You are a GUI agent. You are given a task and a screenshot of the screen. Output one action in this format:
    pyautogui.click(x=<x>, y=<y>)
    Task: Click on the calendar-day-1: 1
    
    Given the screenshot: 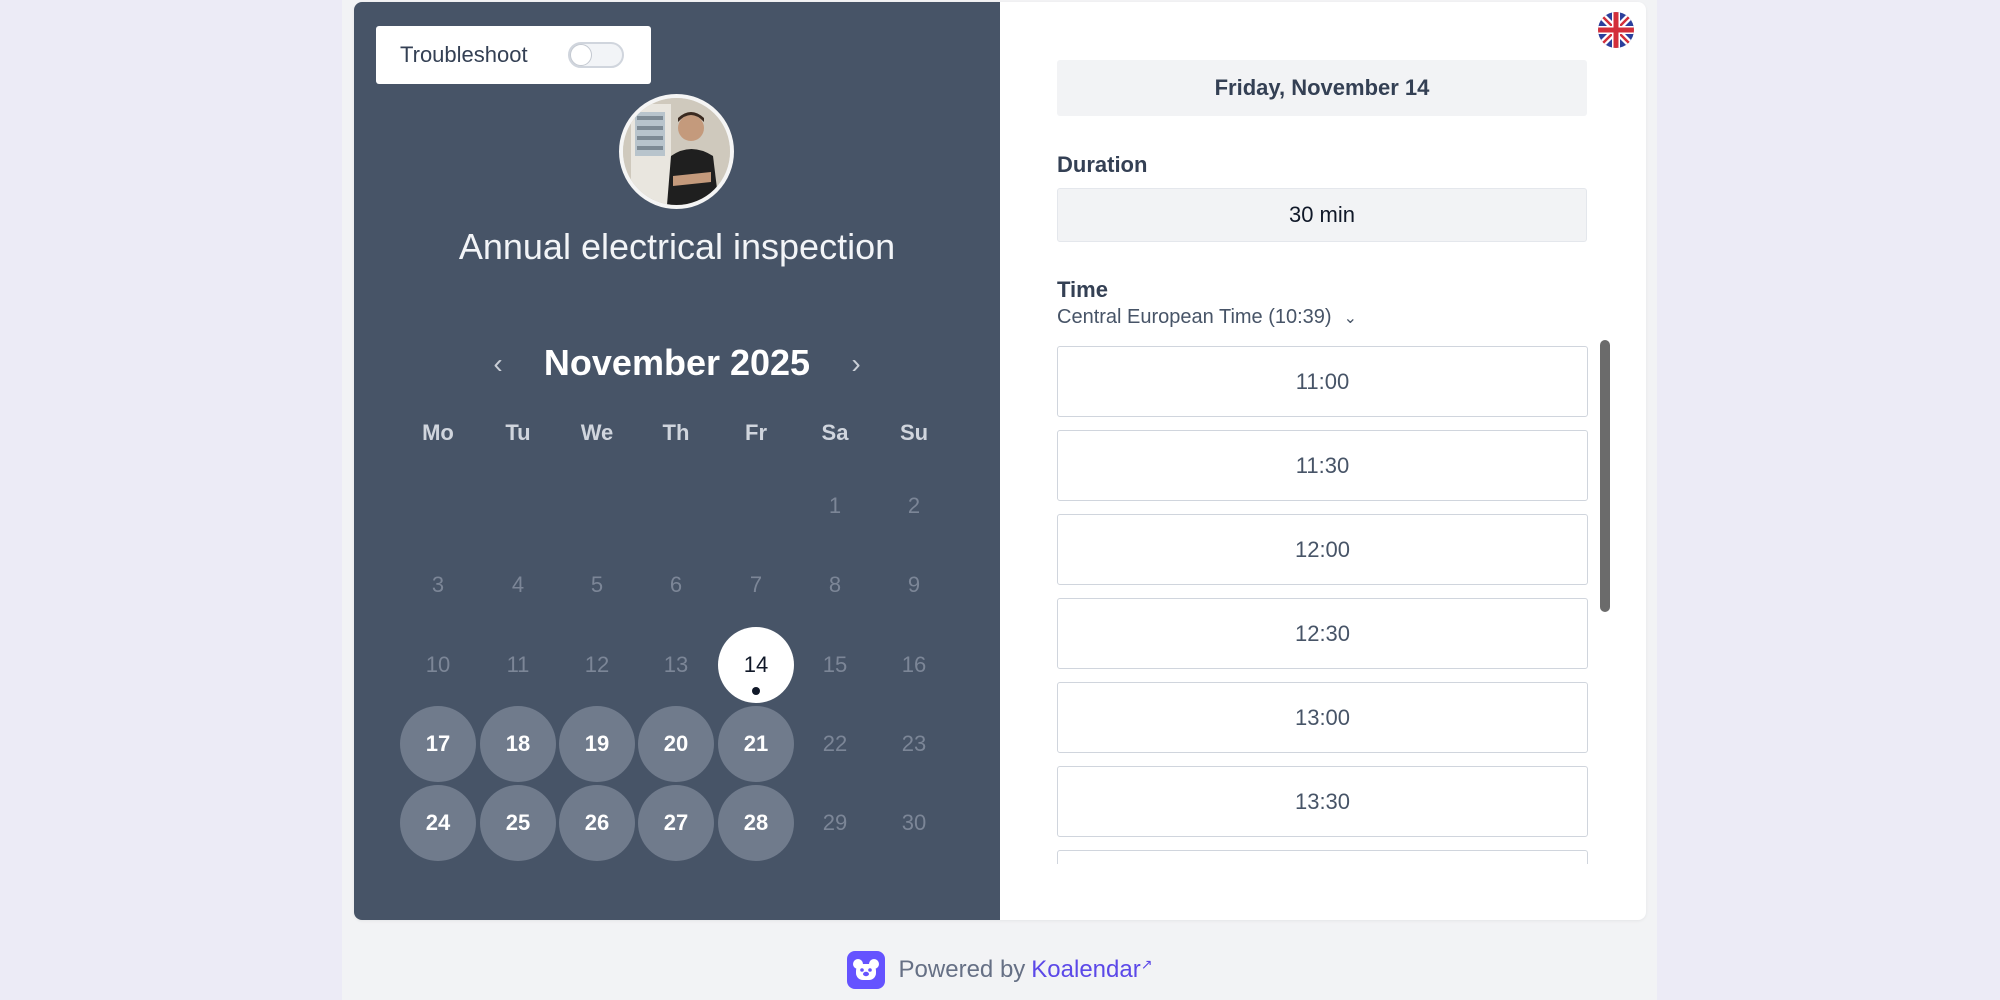 What is the action you would take?
    pyautogui.click(x=835, y=506)
    